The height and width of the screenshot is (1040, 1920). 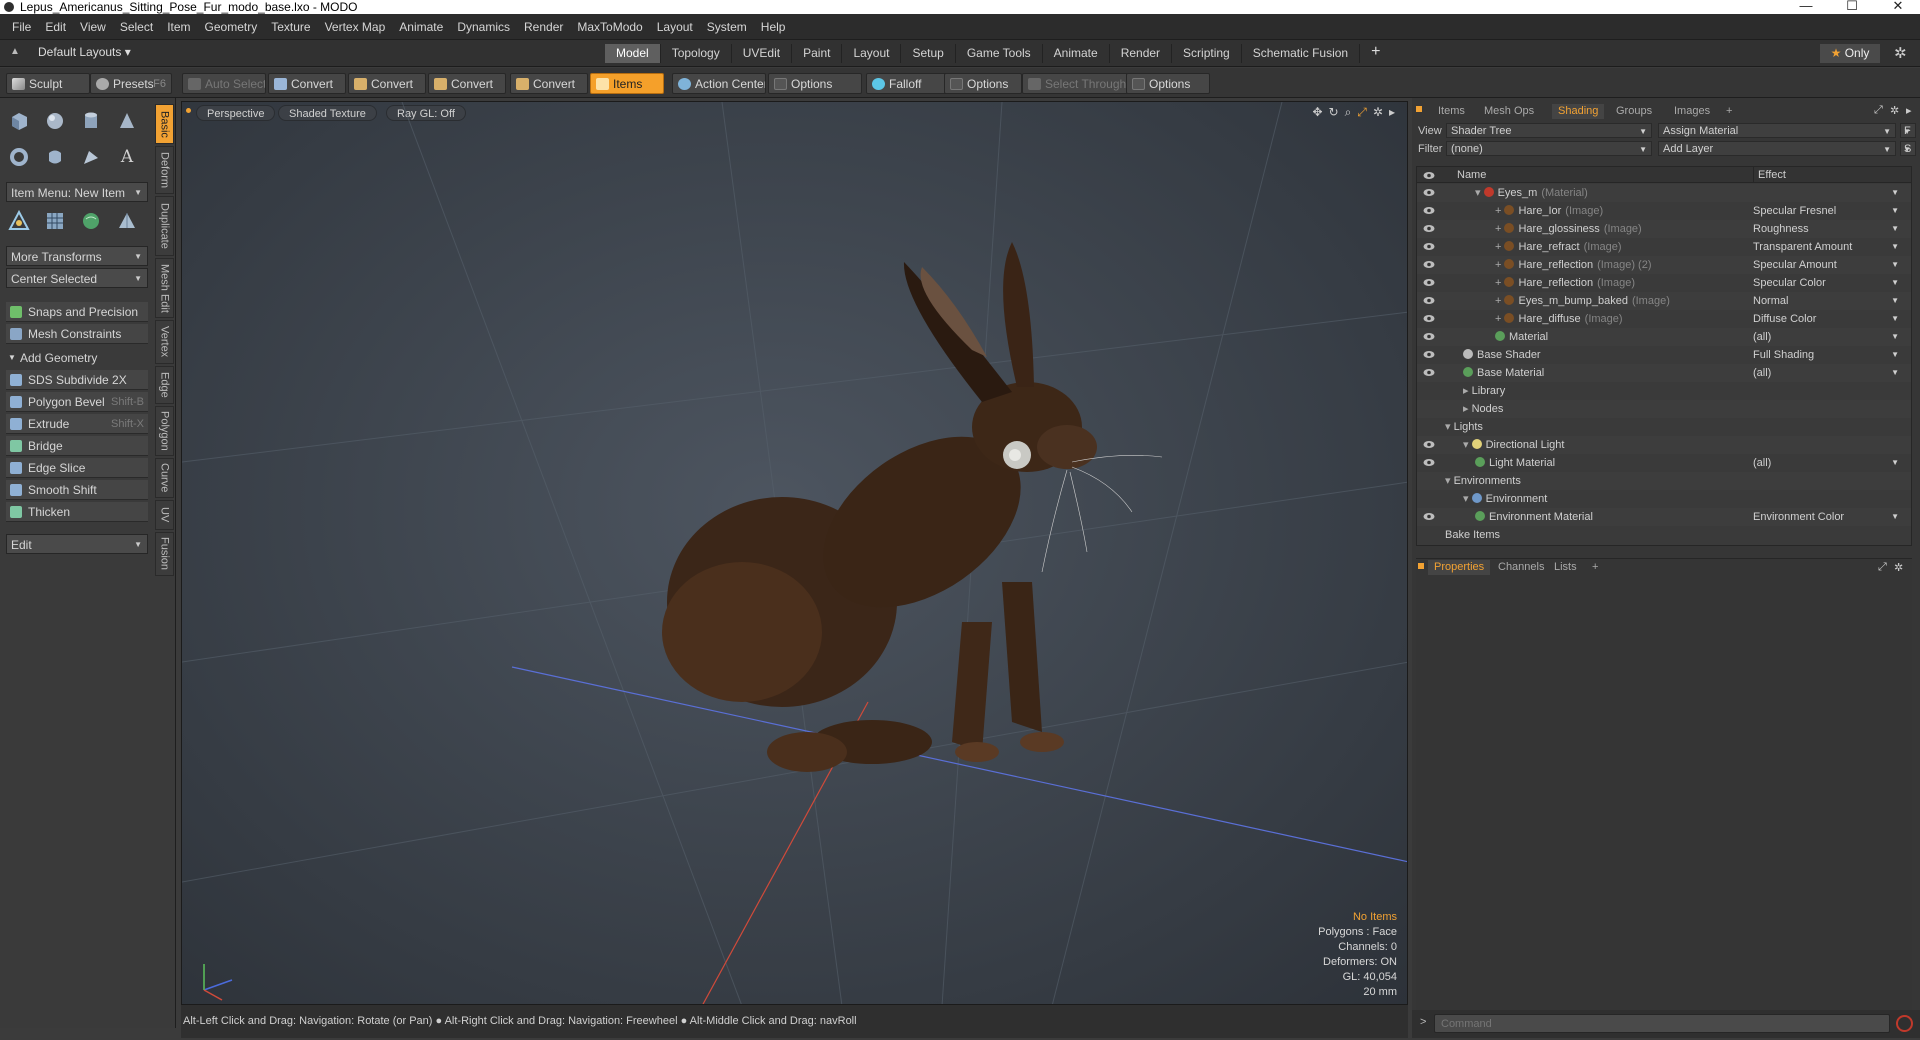 What do you see at coordinates (1634, 111) in the screenshot?
I see `rtab-groups: Groups` at bounding box center [1634, 111].